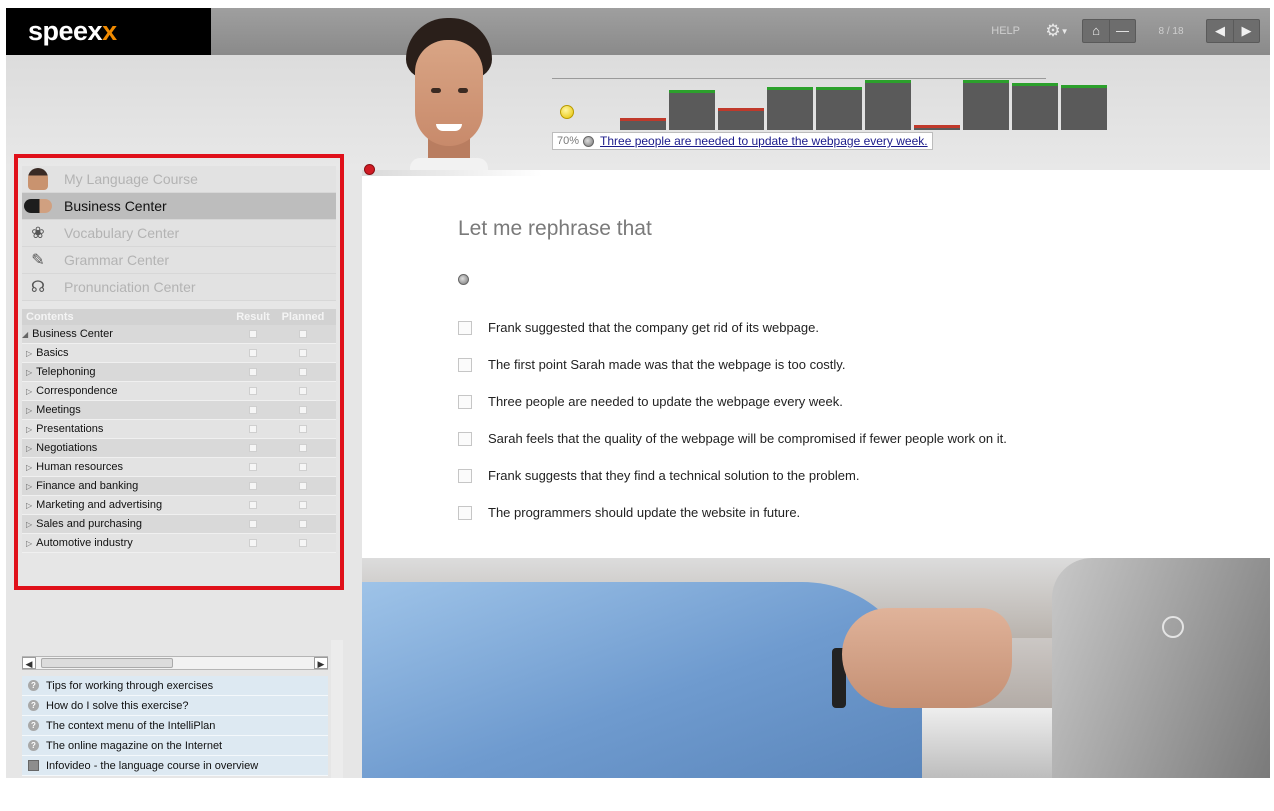 The image size is (1274, 811). Describe the element at coordinates (337, 709) in the screenshot. I see `vertical-scrollbar` at that location.